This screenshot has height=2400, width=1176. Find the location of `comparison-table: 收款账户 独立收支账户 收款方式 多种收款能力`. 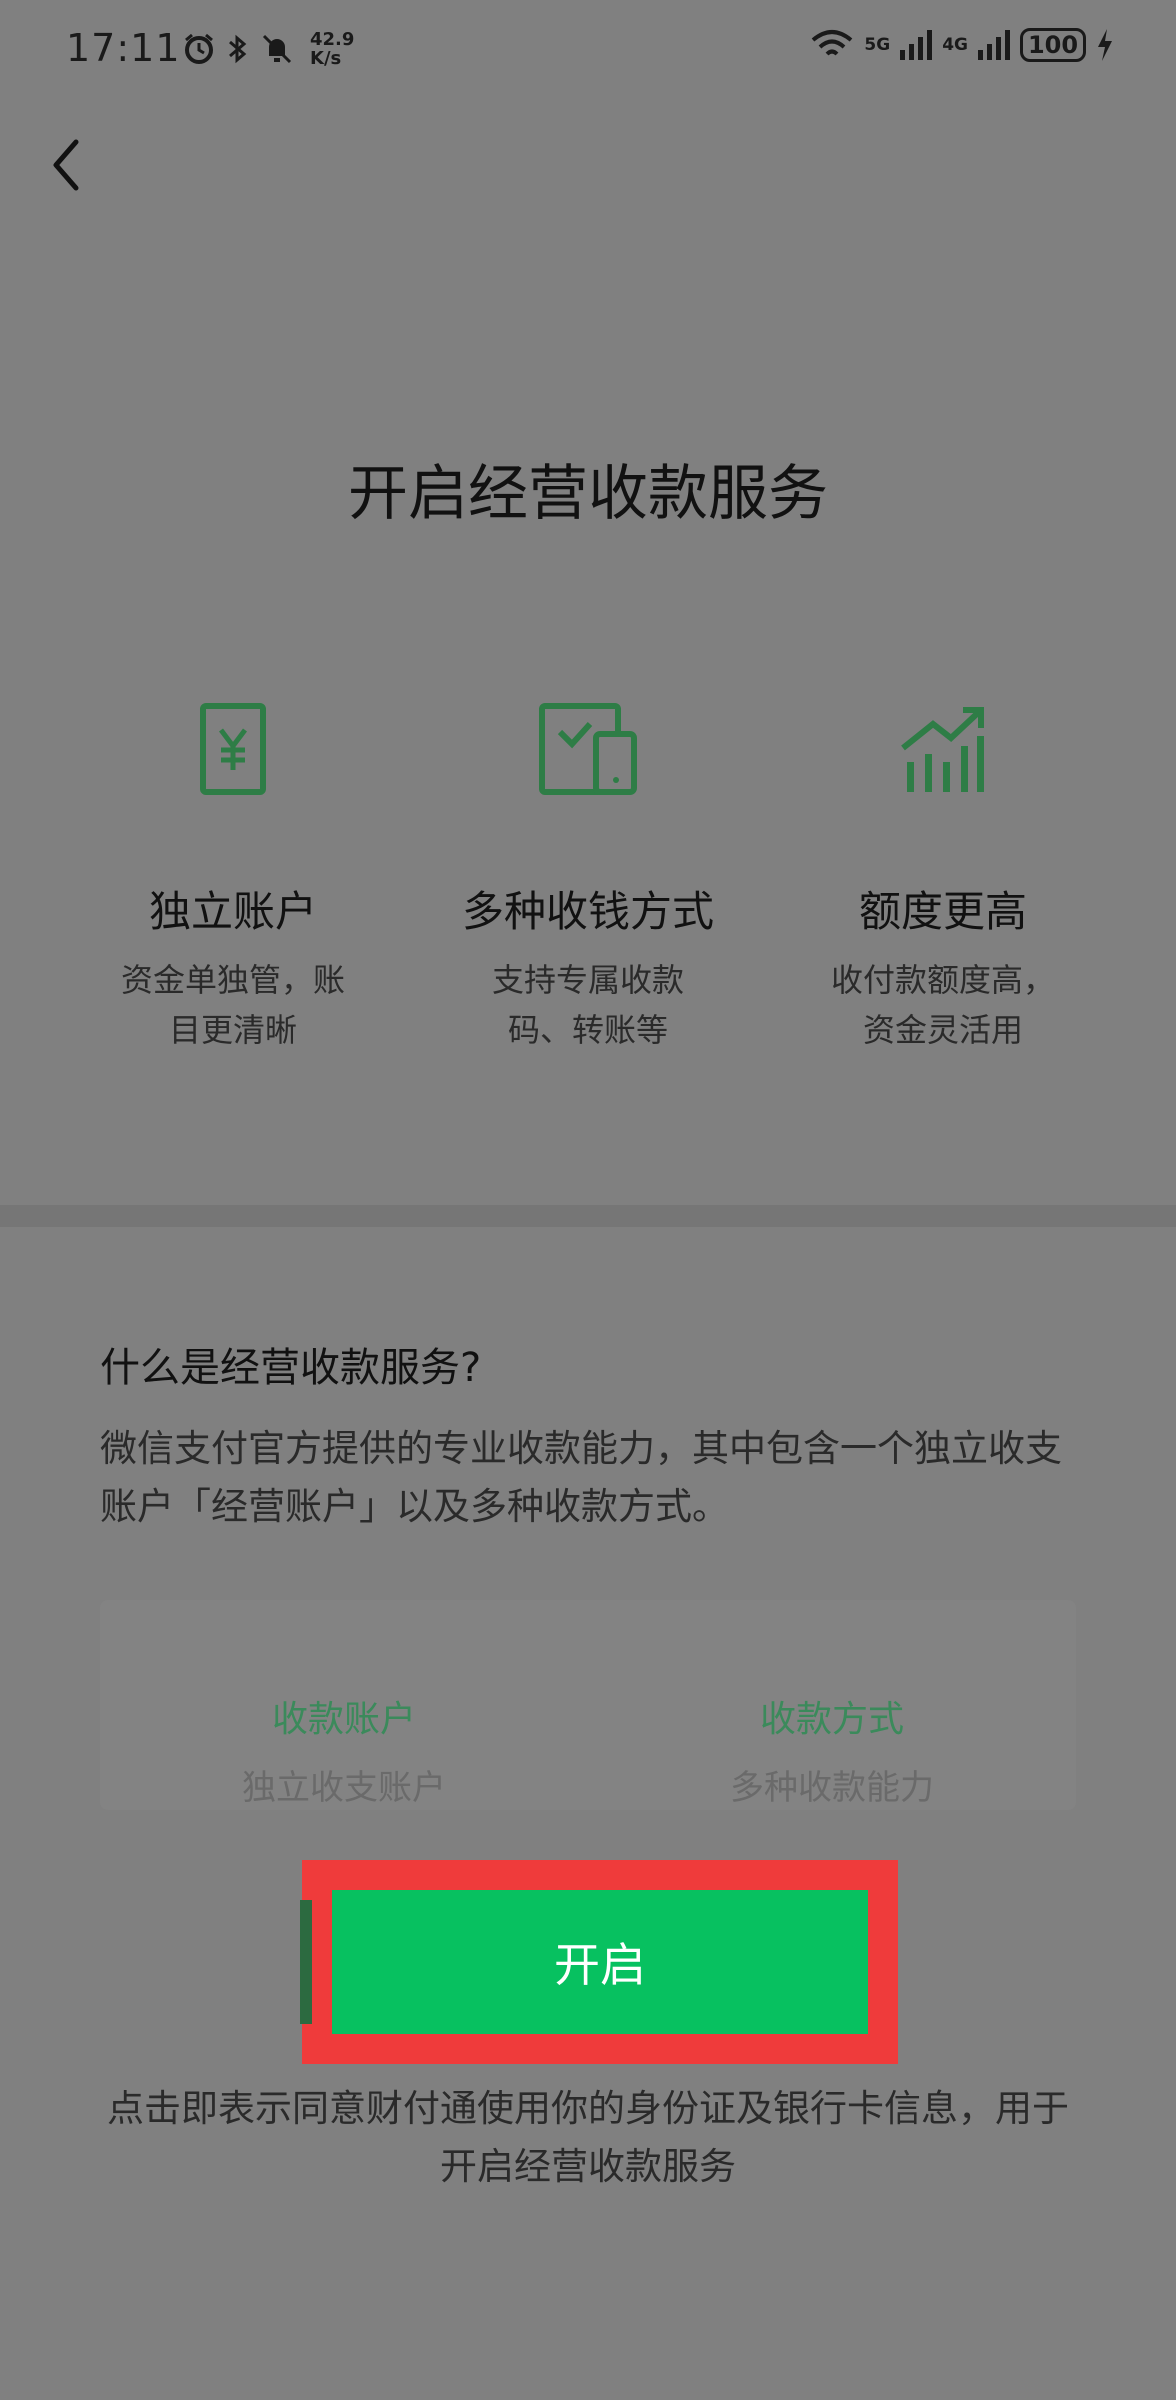

comparison-table: 收款账户 独立收支账户 收款方式 多种收款能力 is located at coordinates (588, 1705).